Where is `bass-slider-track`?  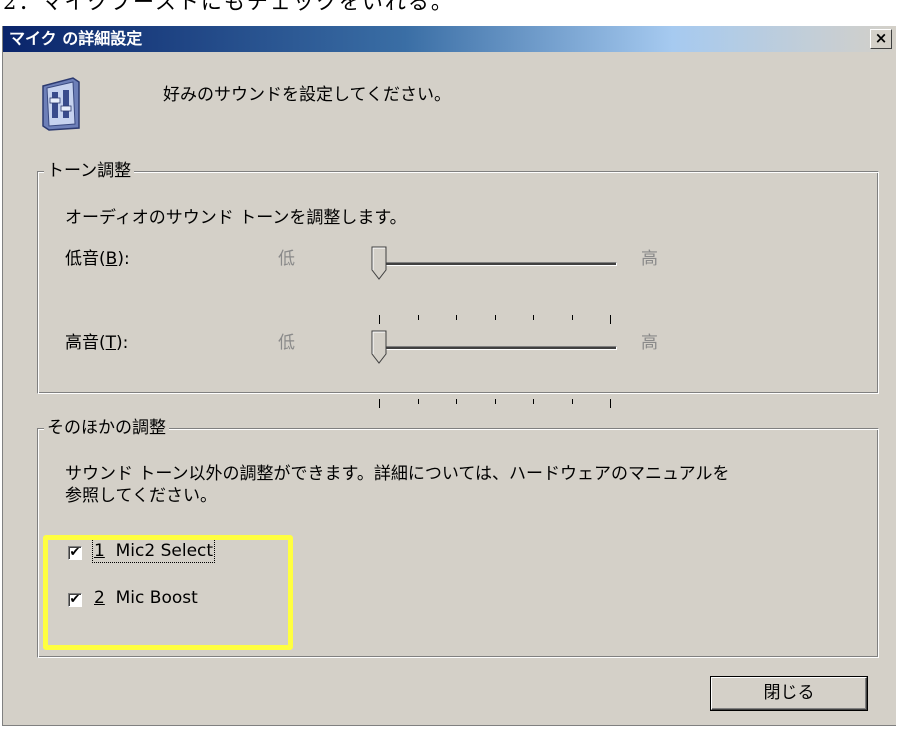
bass-slider-track is located at coordinates (497, 264).